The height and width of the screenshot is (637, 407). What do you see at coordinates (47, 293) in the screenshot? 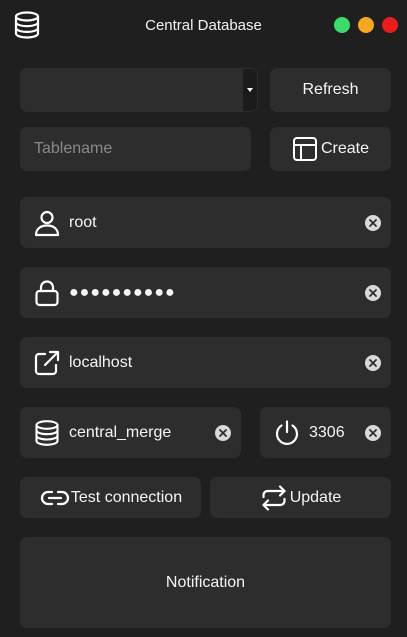
I see `lock-icon` at bounding box center [47, 293].